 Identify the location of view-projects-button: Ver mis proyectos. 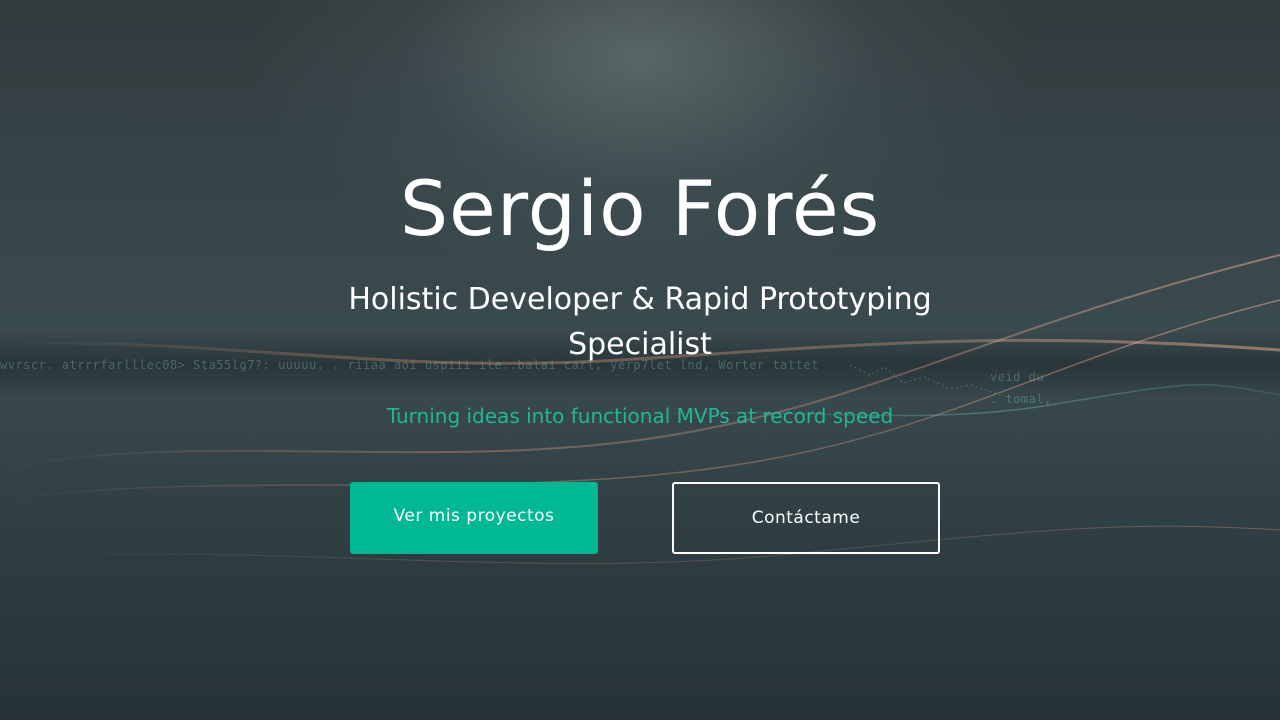
(474, 518).